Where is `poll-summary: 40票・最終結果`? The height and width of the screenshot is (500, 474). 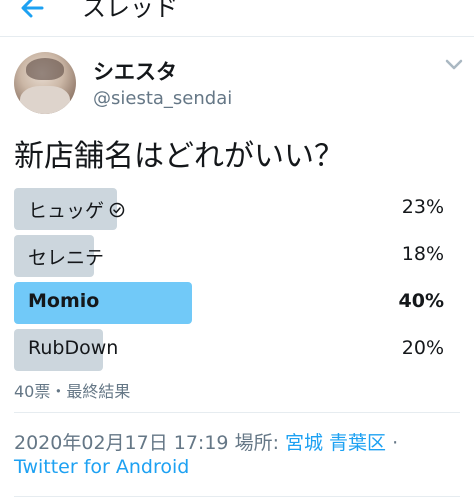
poll-summary: 40票・最終結果 is located at coordinates (72, 391).